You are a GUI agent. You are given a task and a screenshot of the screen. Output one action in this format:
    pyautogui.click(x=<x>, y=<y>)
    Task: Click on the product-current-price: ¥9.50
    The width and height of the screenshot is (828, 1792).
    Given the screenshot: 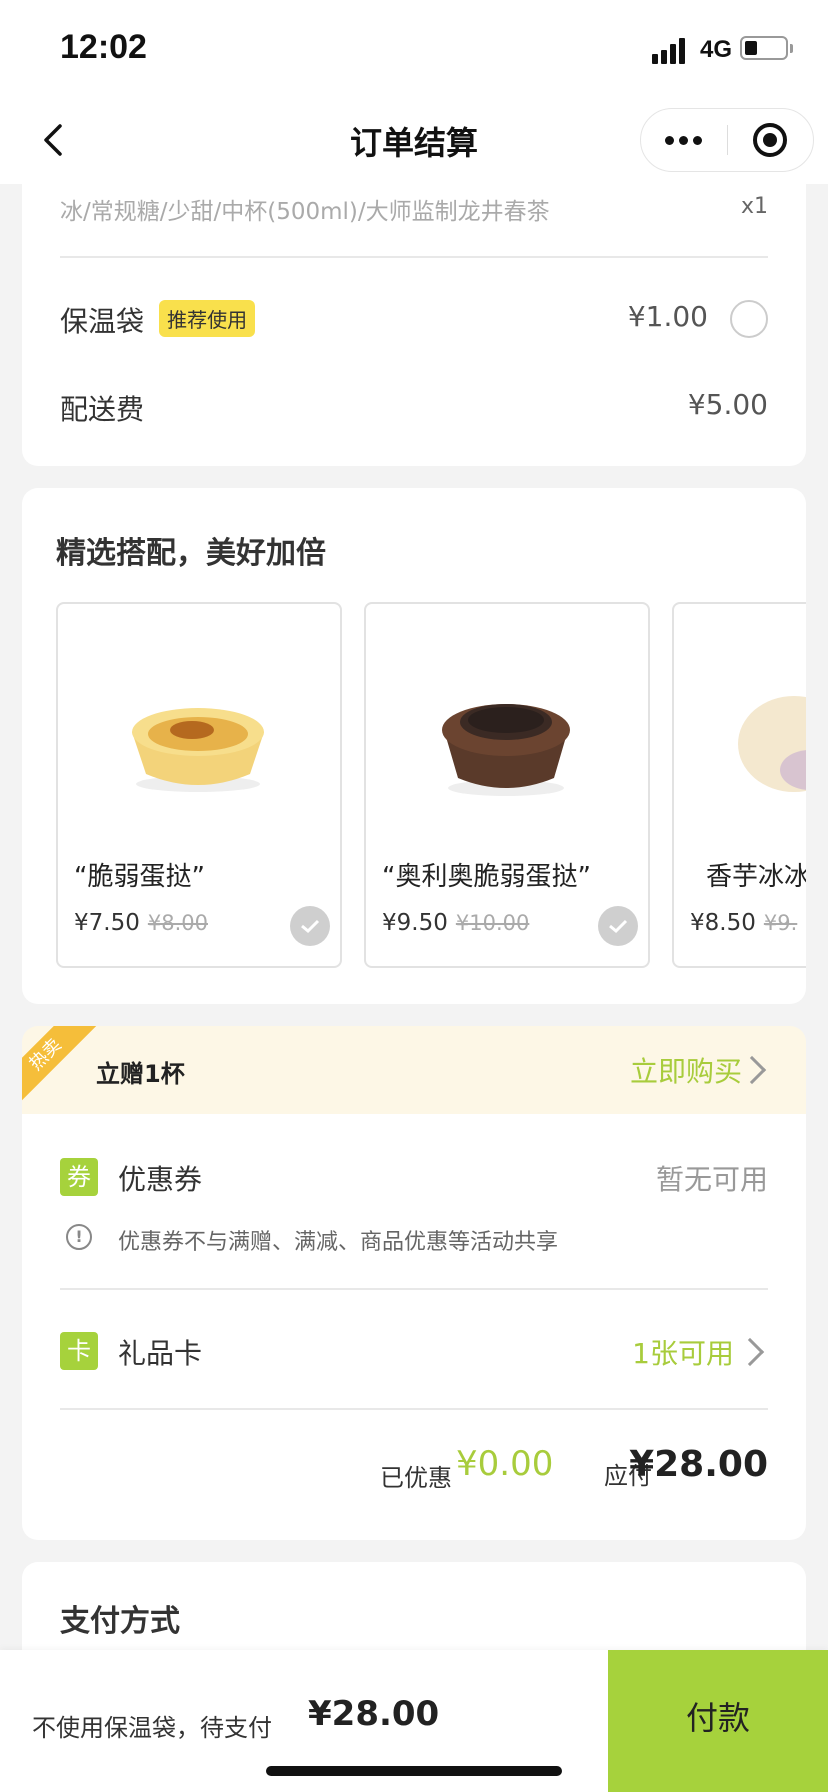 What is the action you would take?
    pyautogui.click(x=415, y=923)
    